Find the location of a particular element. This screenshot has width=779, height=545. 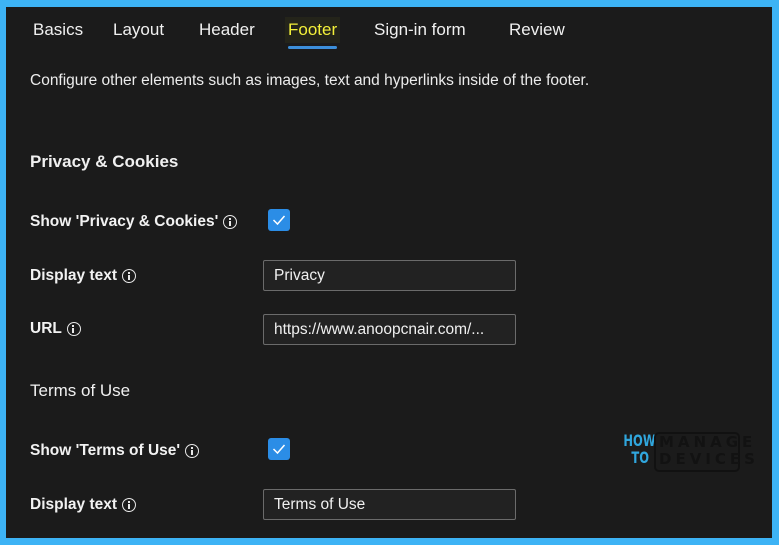

show-privacy-checkbox is located at coordinates (279, 220).